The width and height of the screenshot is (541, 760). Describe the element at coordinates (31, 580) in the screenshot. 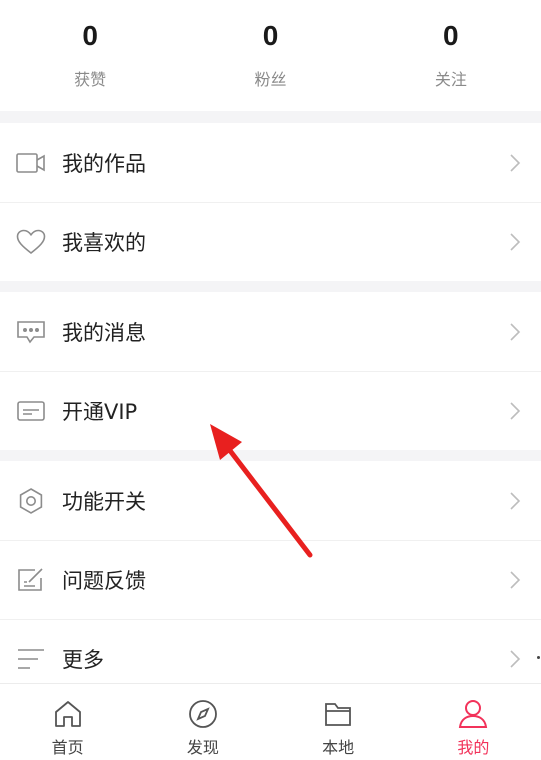

I see `edit-note-icon` at that location.